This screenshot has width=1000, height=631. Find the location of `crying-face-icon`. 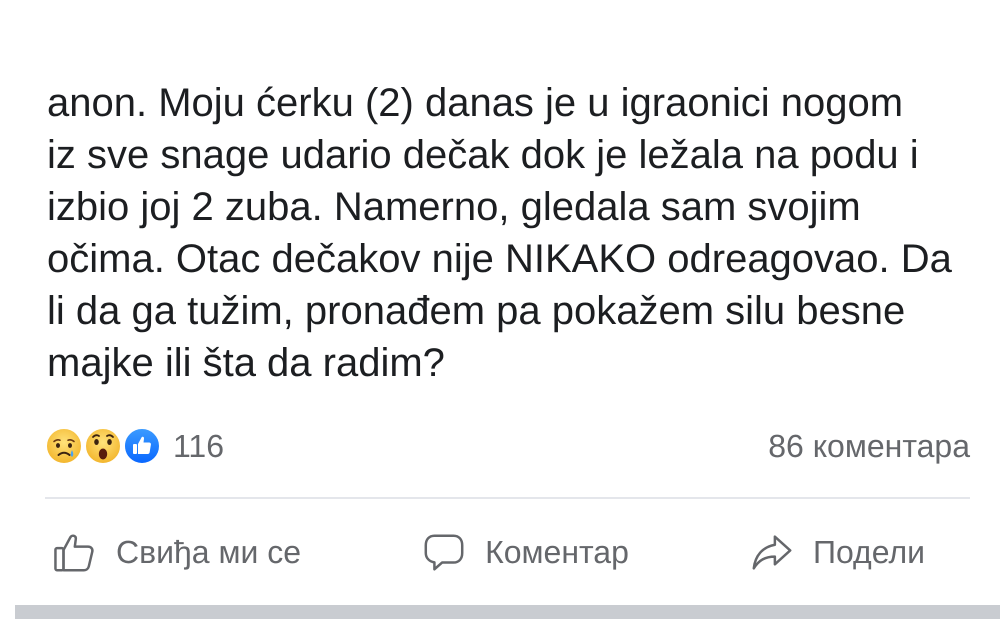

crying-face-icon is located at coordinates (64, 446).